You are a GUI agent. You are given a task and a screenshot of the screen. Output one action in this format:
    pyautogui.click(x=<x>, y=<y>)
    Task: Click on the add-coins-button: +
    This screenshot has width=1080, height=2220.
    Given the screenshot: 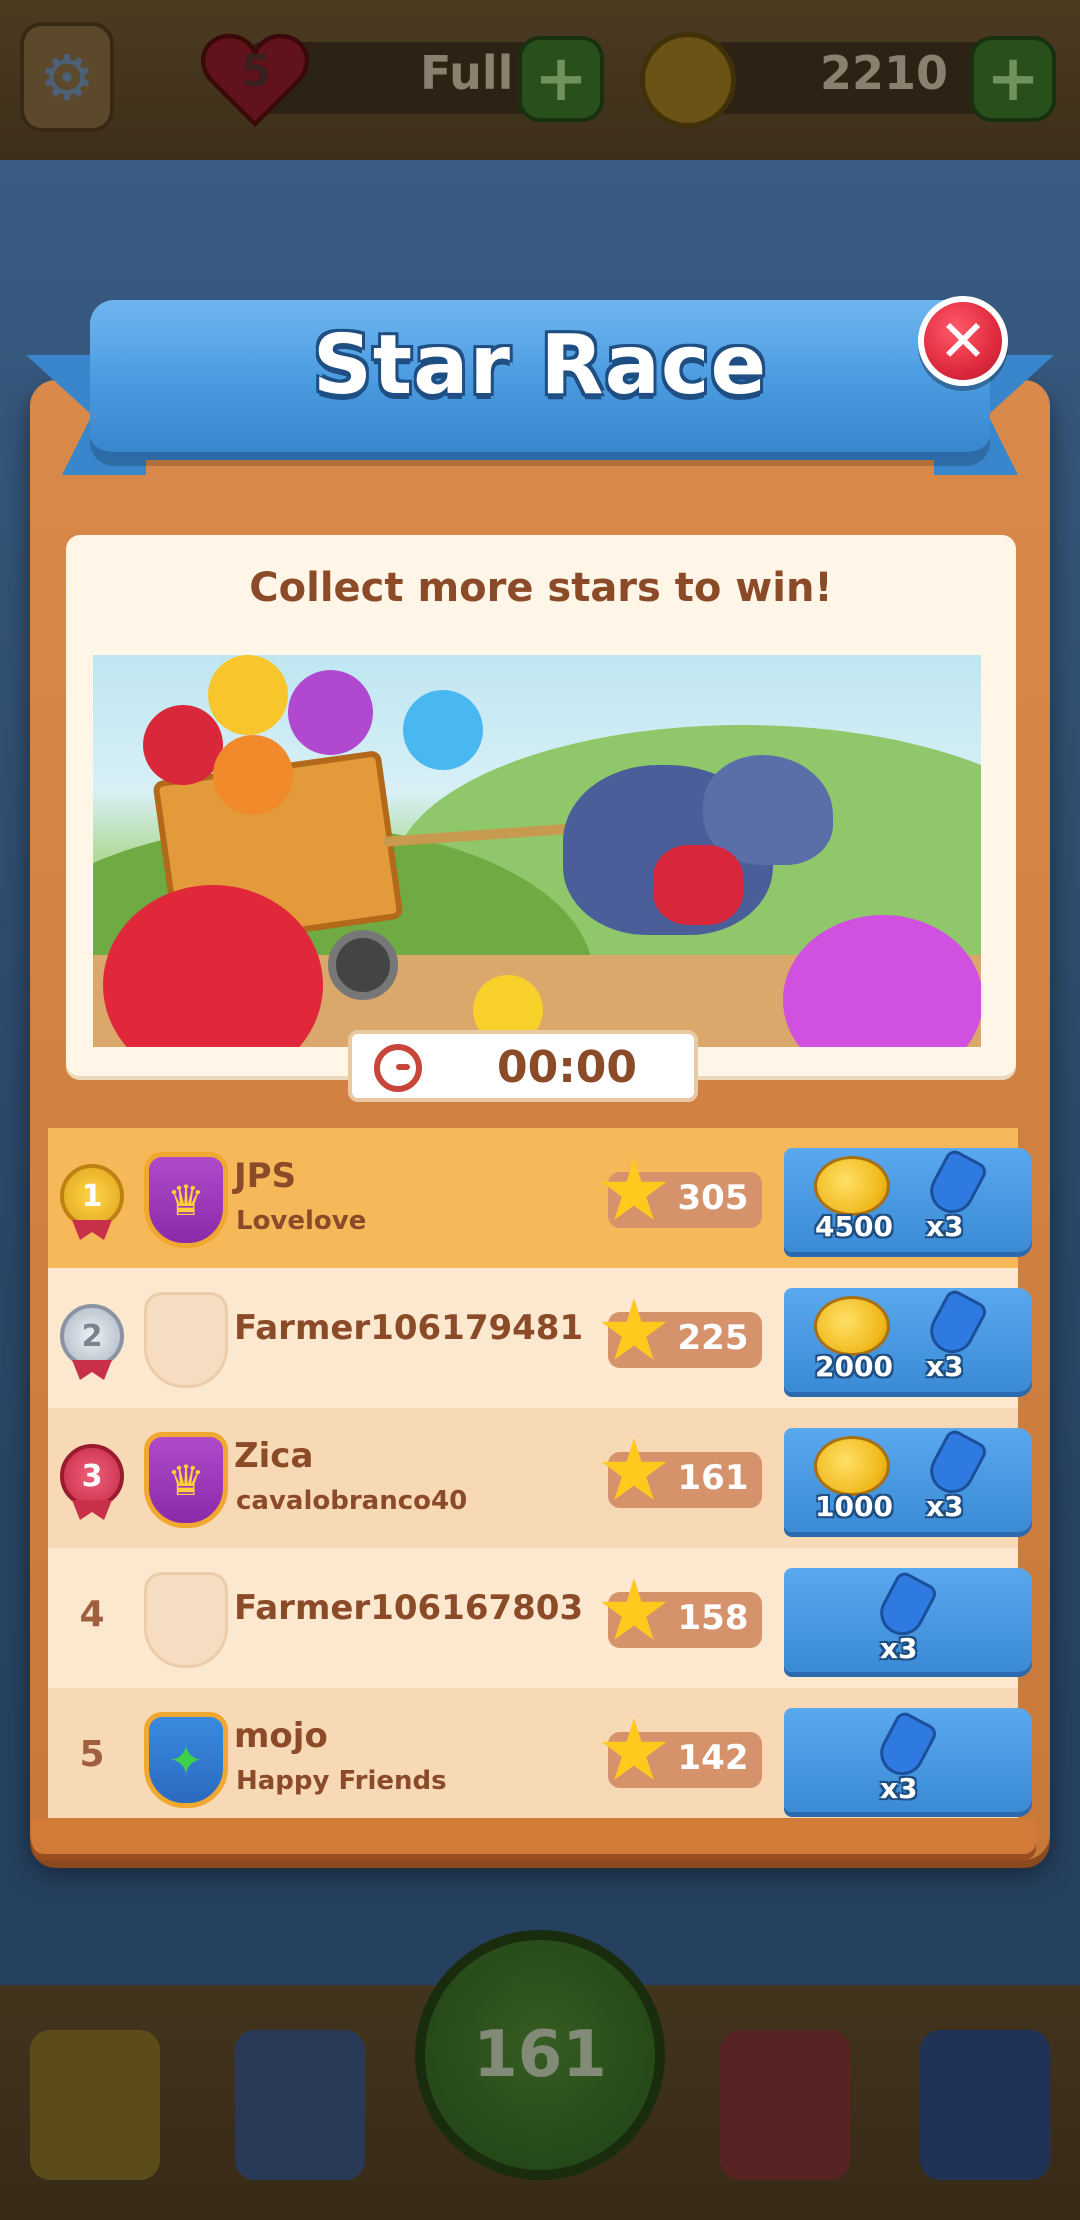 What is the action you would take?
    pyautogui.click(x=1013, y=79)
    